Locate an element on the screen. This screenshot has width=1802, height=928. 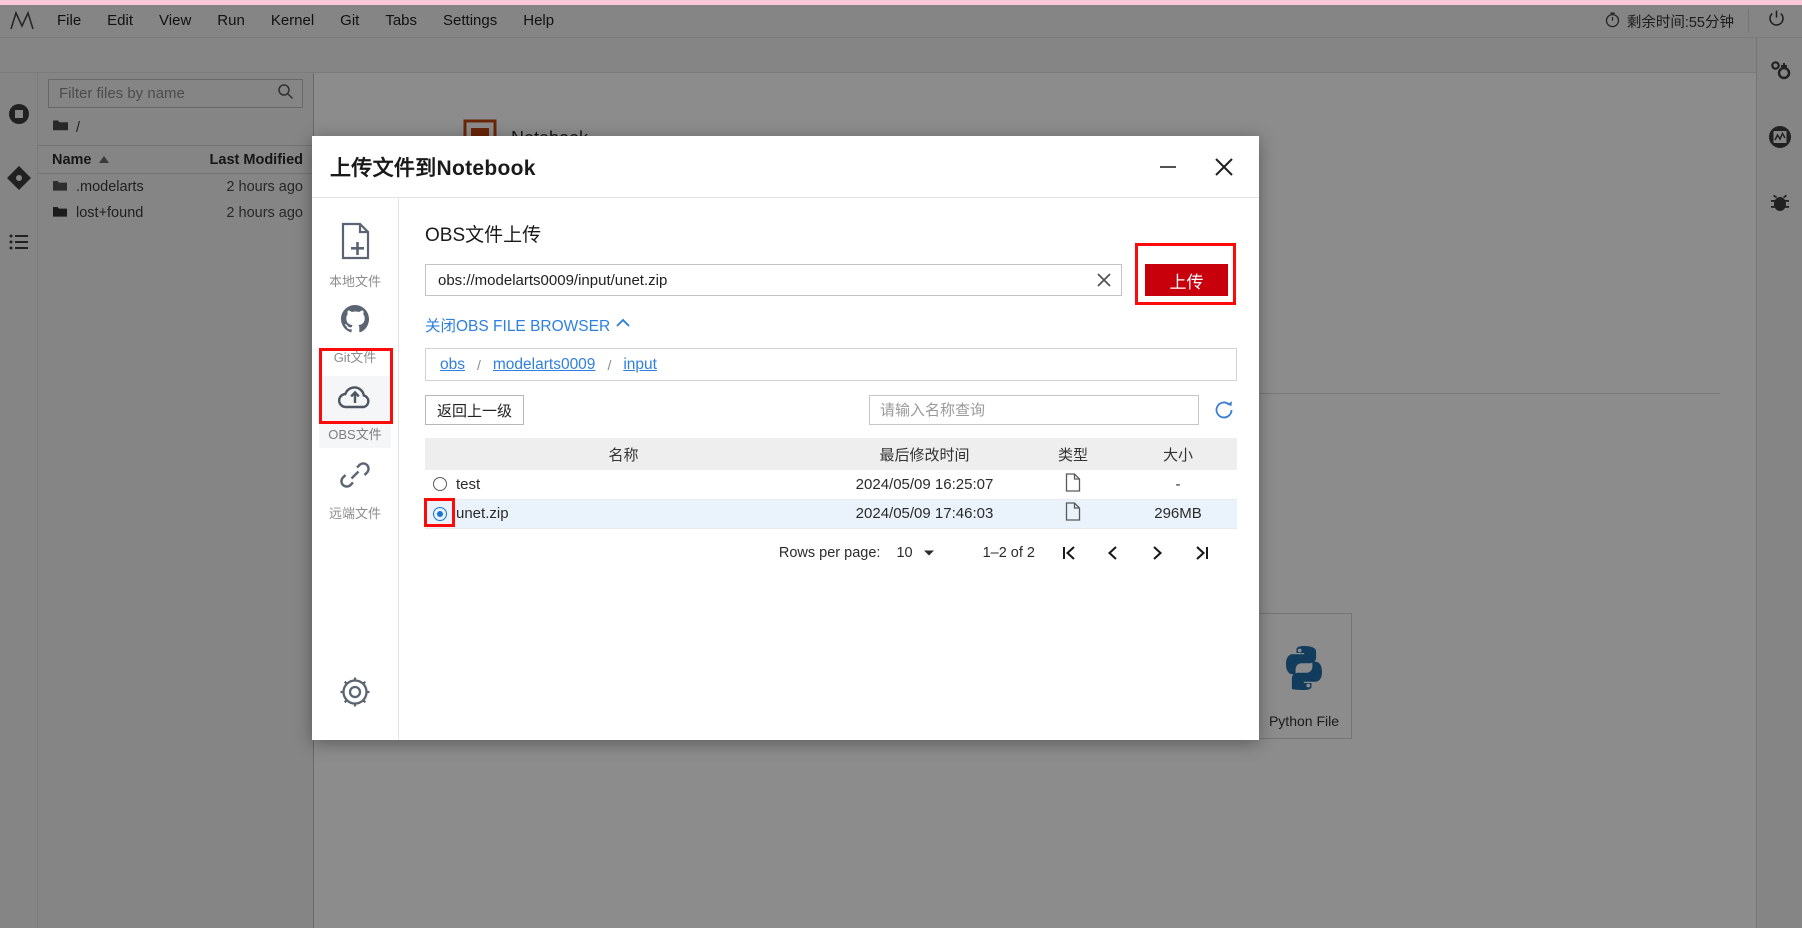
search-icon is located at coordinates (285, 94).